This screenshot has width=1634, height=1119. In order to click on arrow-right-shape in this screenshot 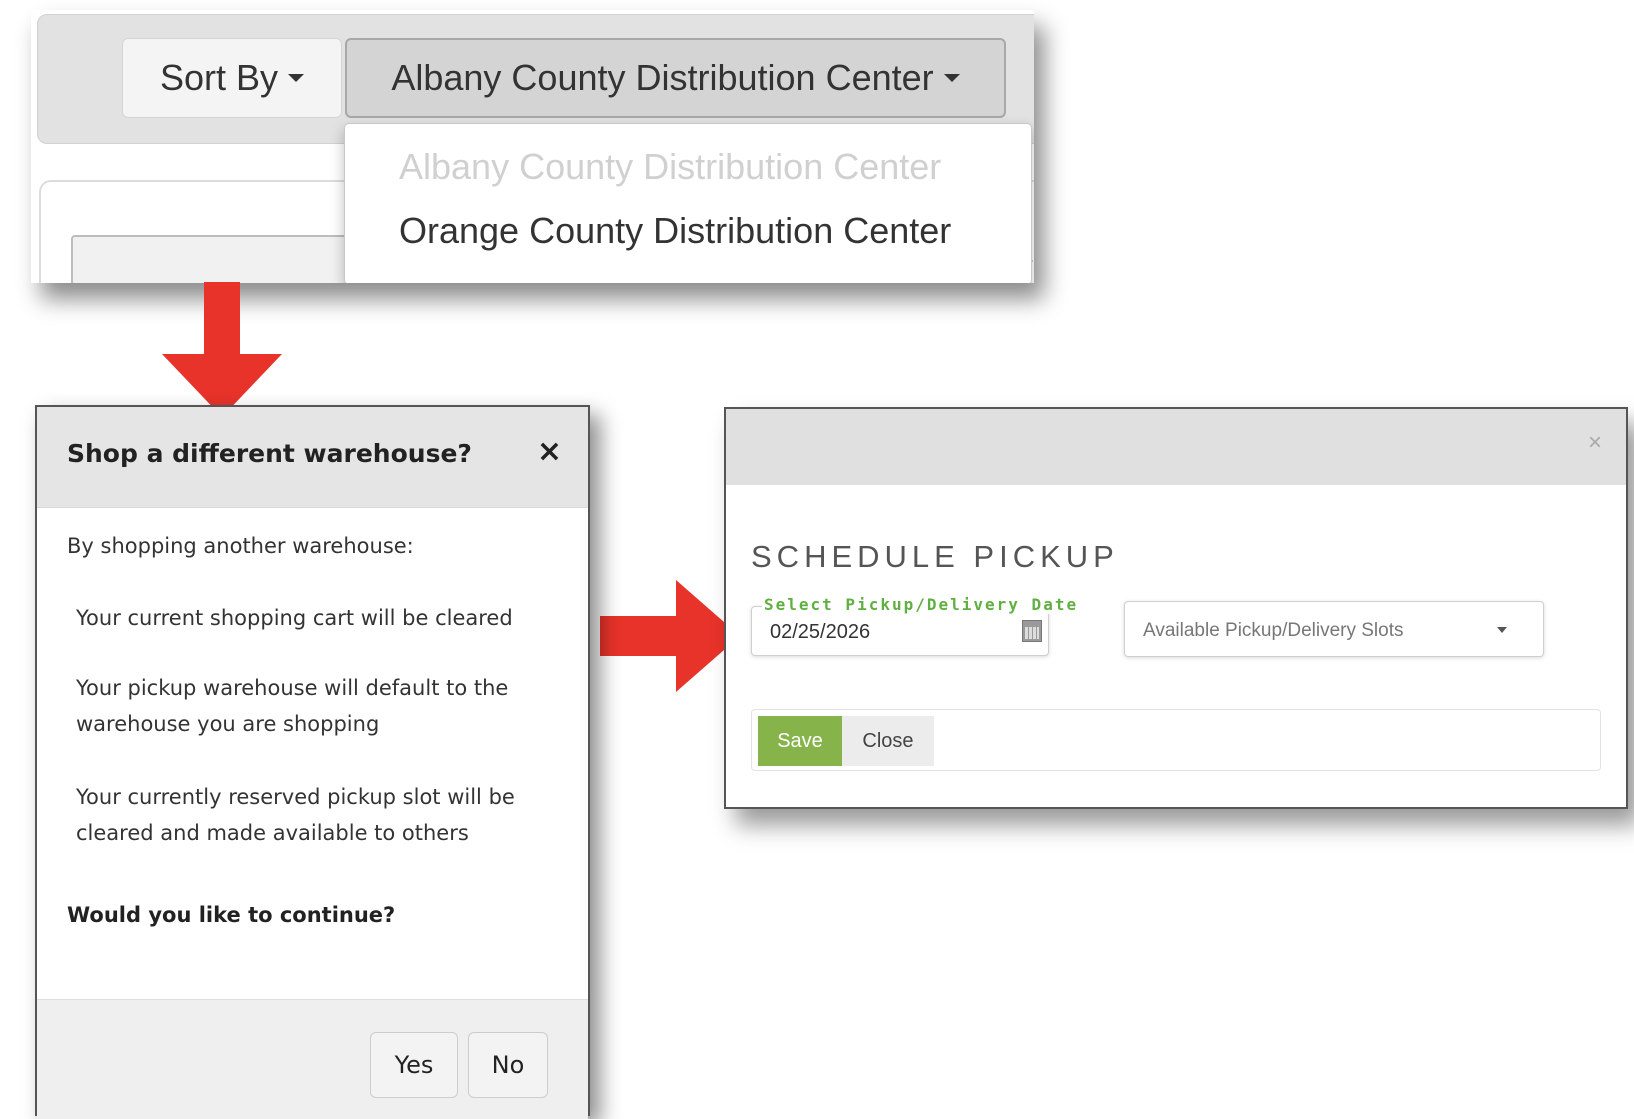, I will do `click(670, 636)`.